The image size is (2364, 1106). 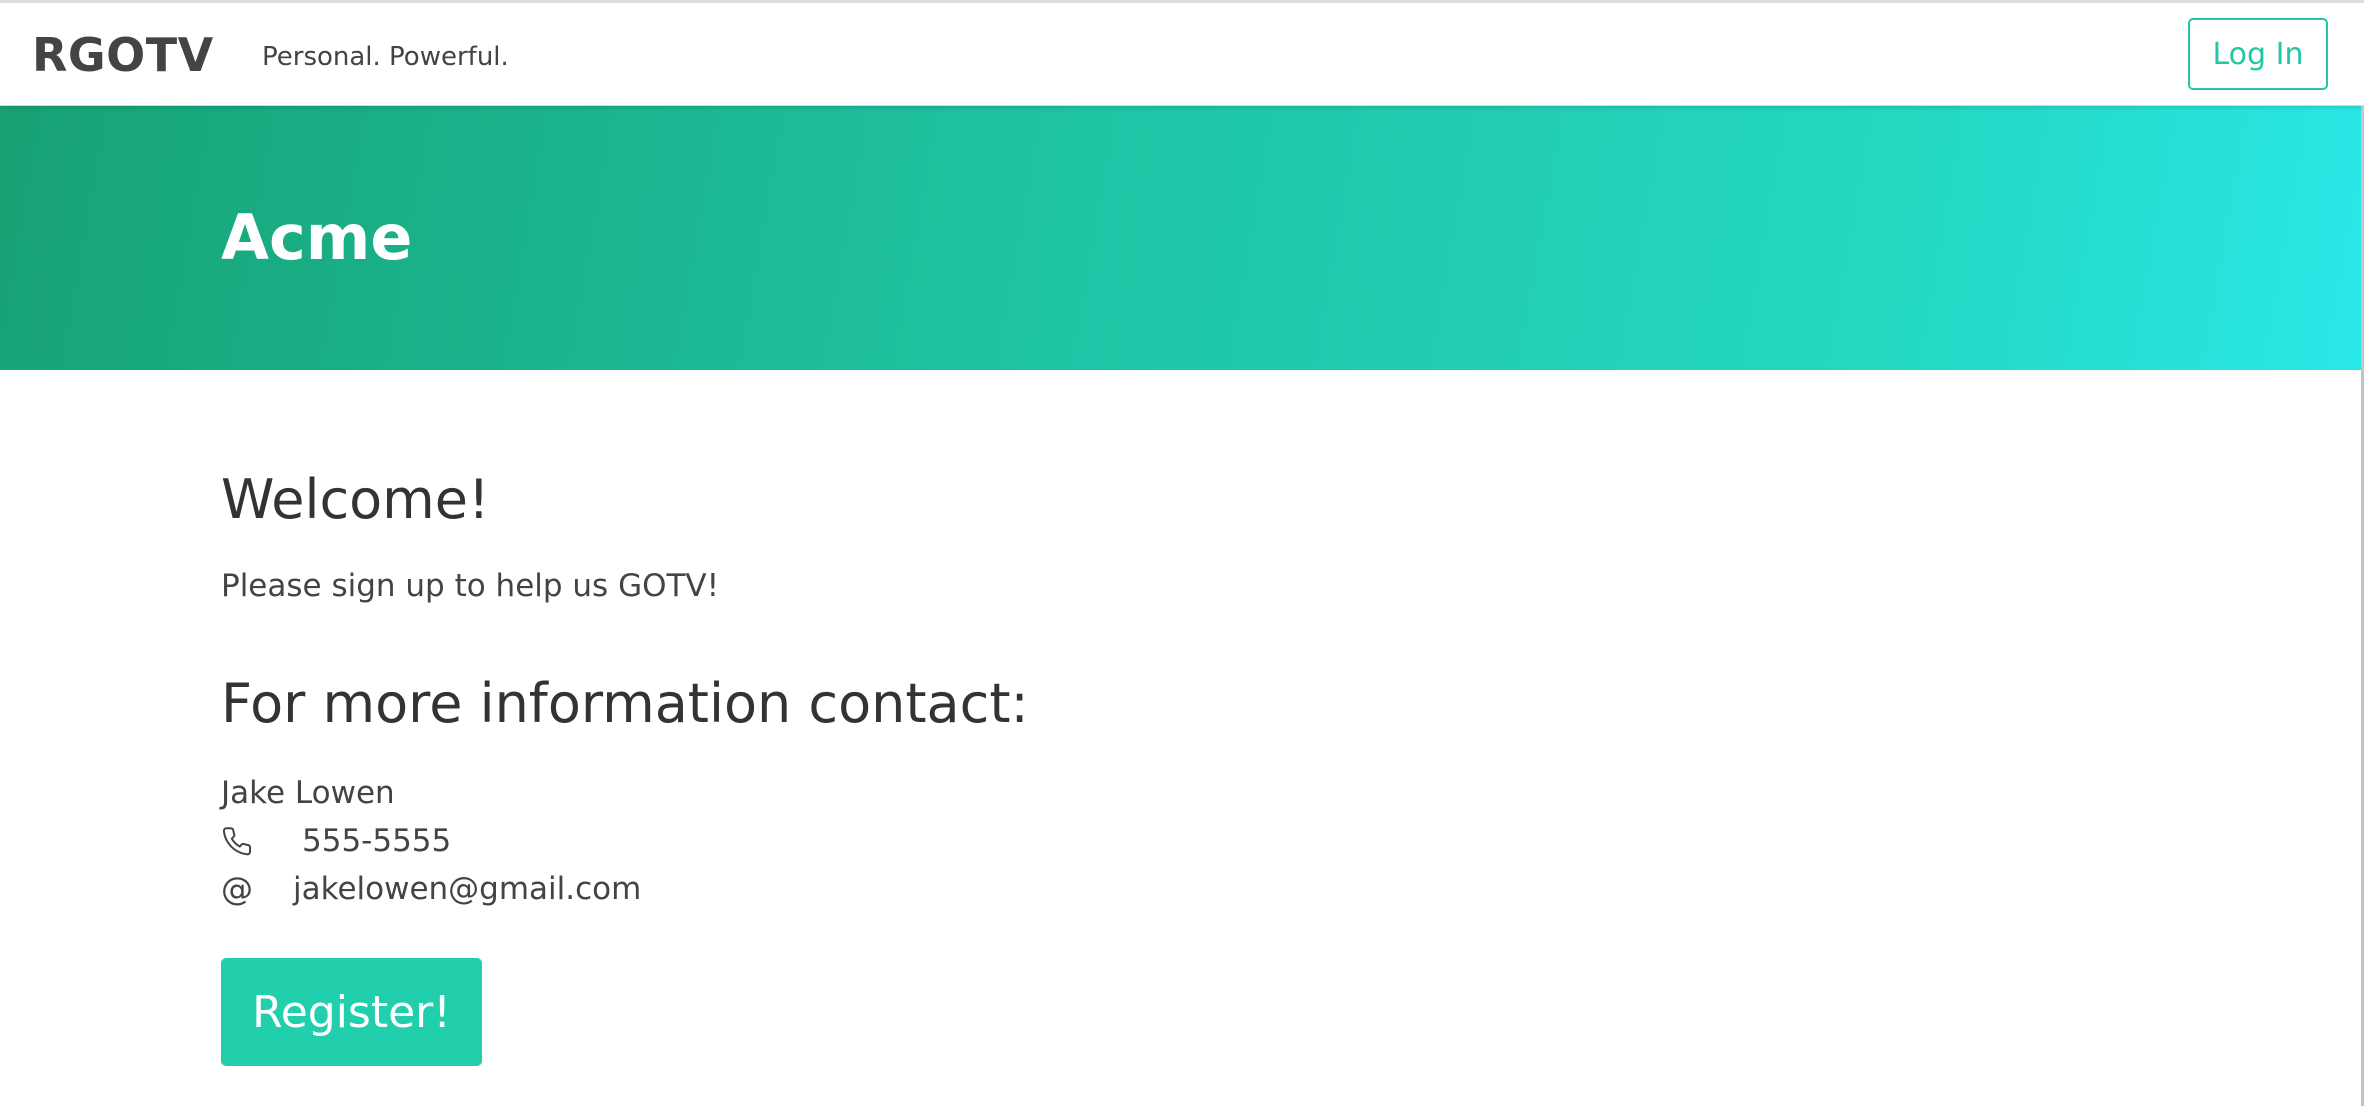 I want to click on phone-icon, so click(x=239, y=841).